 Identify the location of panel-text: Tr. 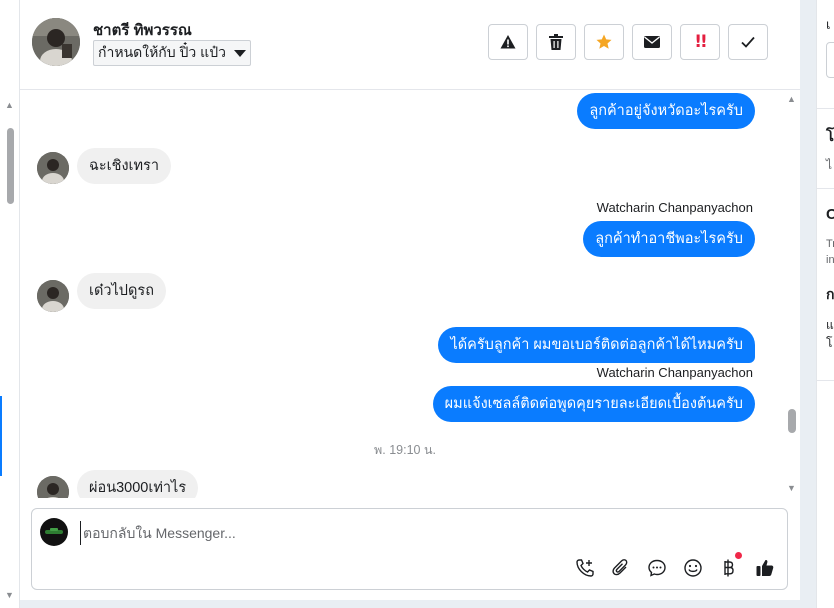
(830, 244).